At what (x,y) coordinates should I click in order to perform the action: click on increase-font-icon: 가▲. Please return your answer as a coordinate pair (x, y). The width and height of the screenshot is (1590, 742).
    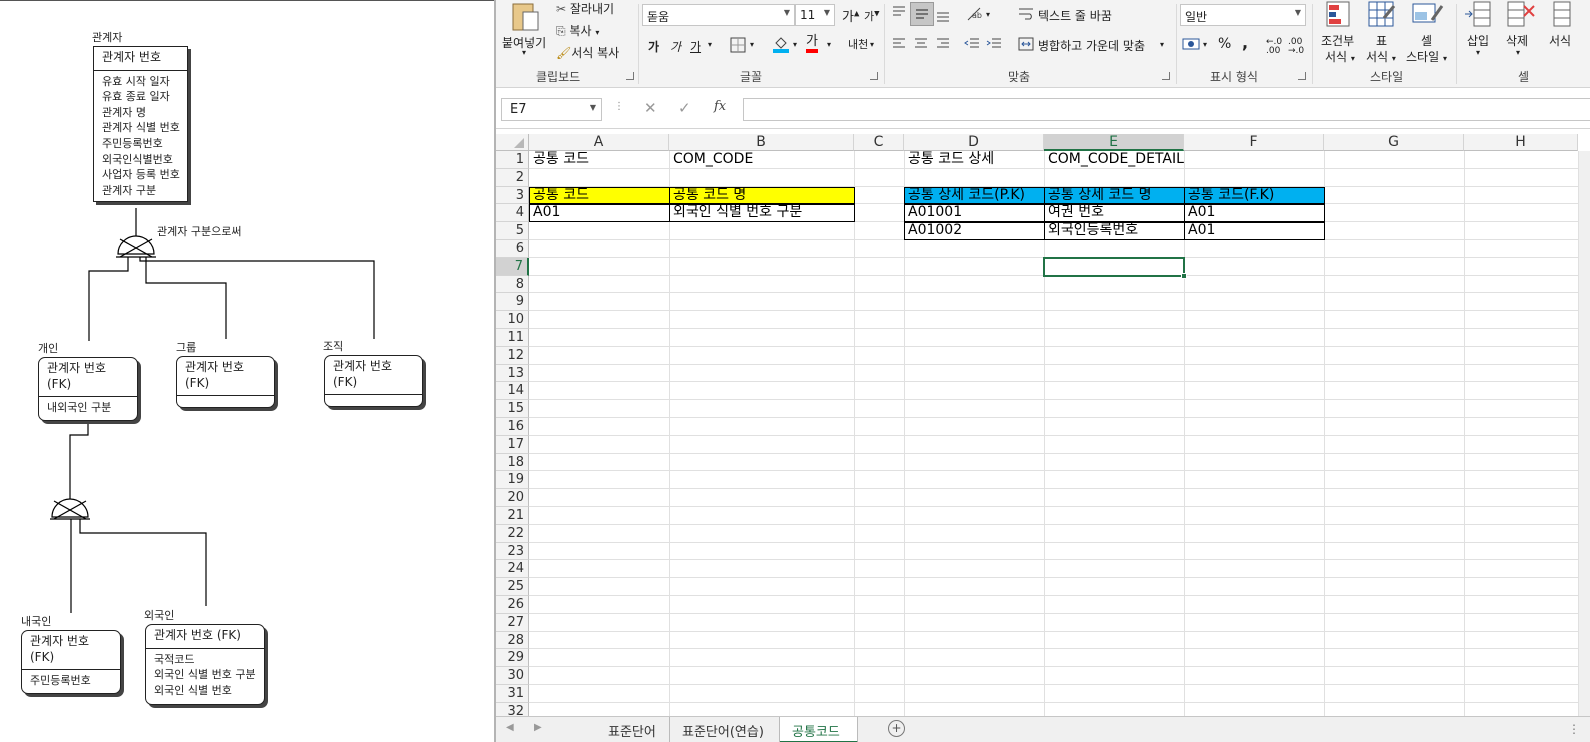
    Looking at the image, I should click on (850, 15).